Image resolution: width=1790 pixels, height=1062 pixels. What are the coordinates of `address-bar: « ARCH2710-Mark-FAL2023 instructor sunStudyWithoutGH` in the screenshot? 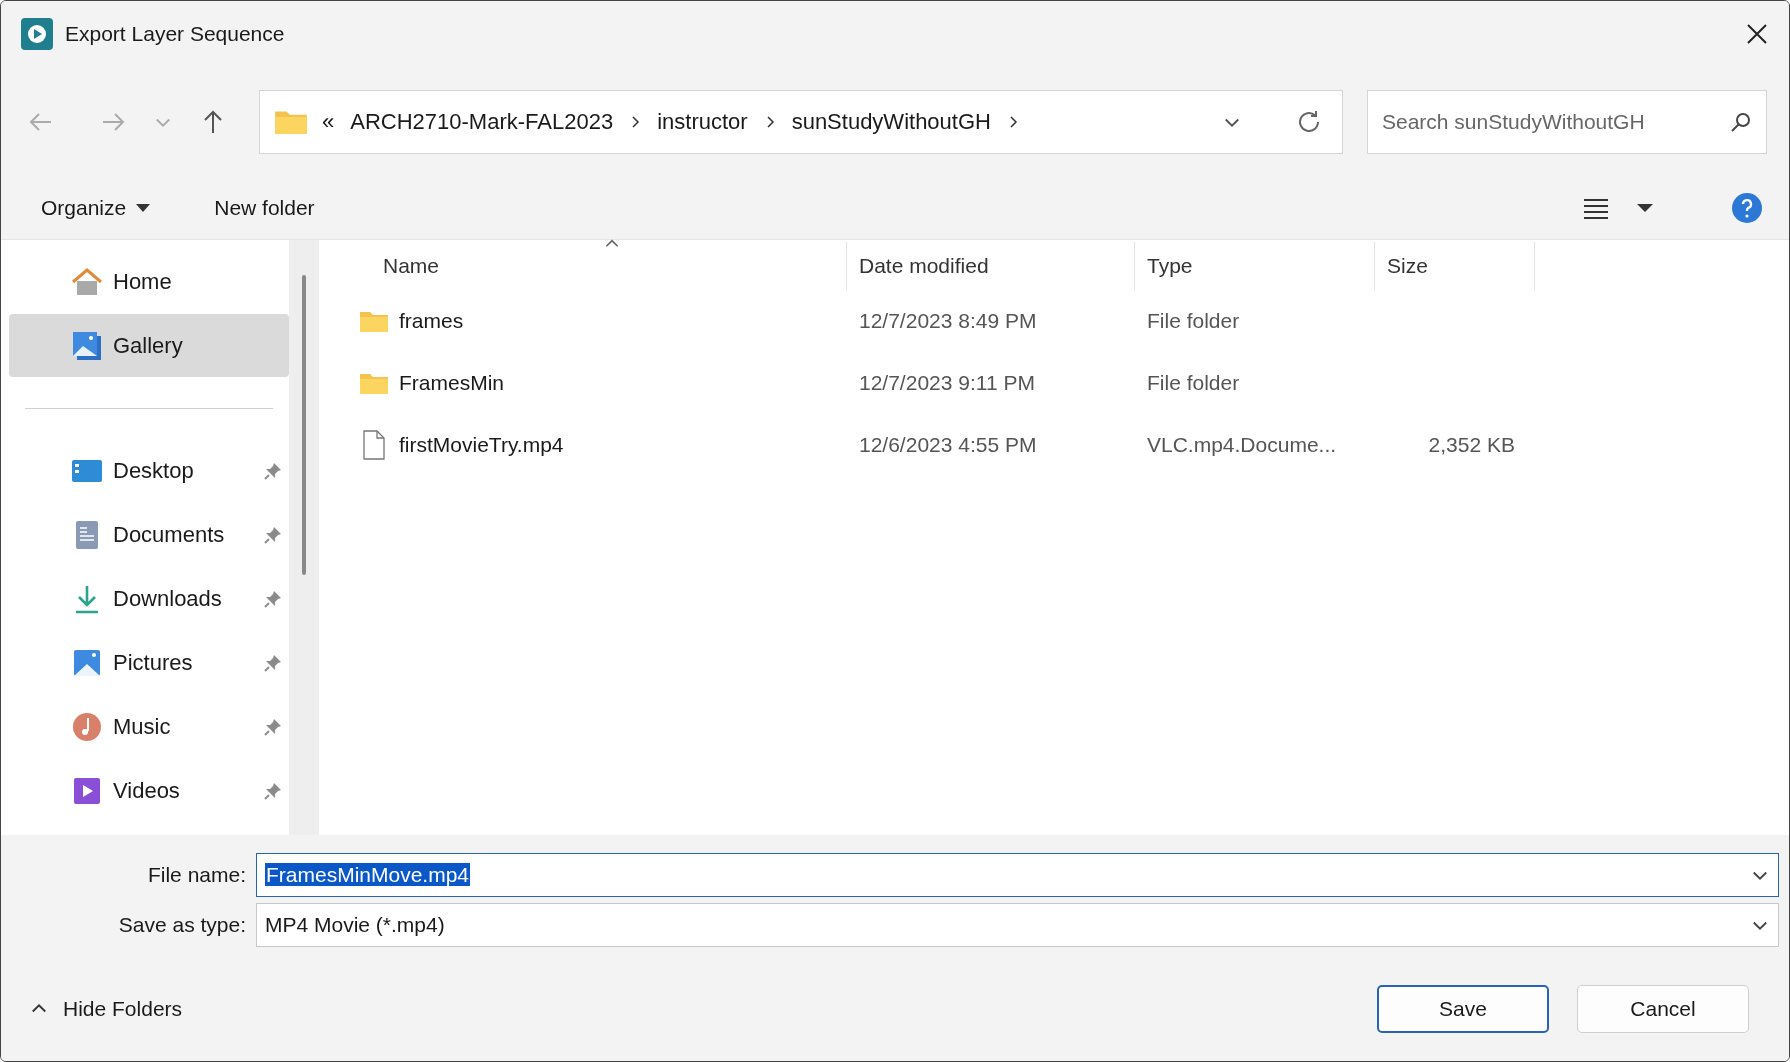 It's located at (801, 122).